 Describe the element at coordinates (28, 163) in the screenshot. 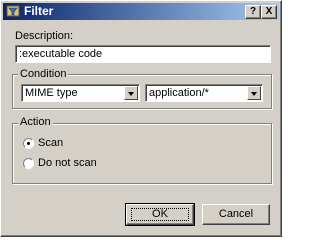

I see `do-not-scan-radio` at that location.